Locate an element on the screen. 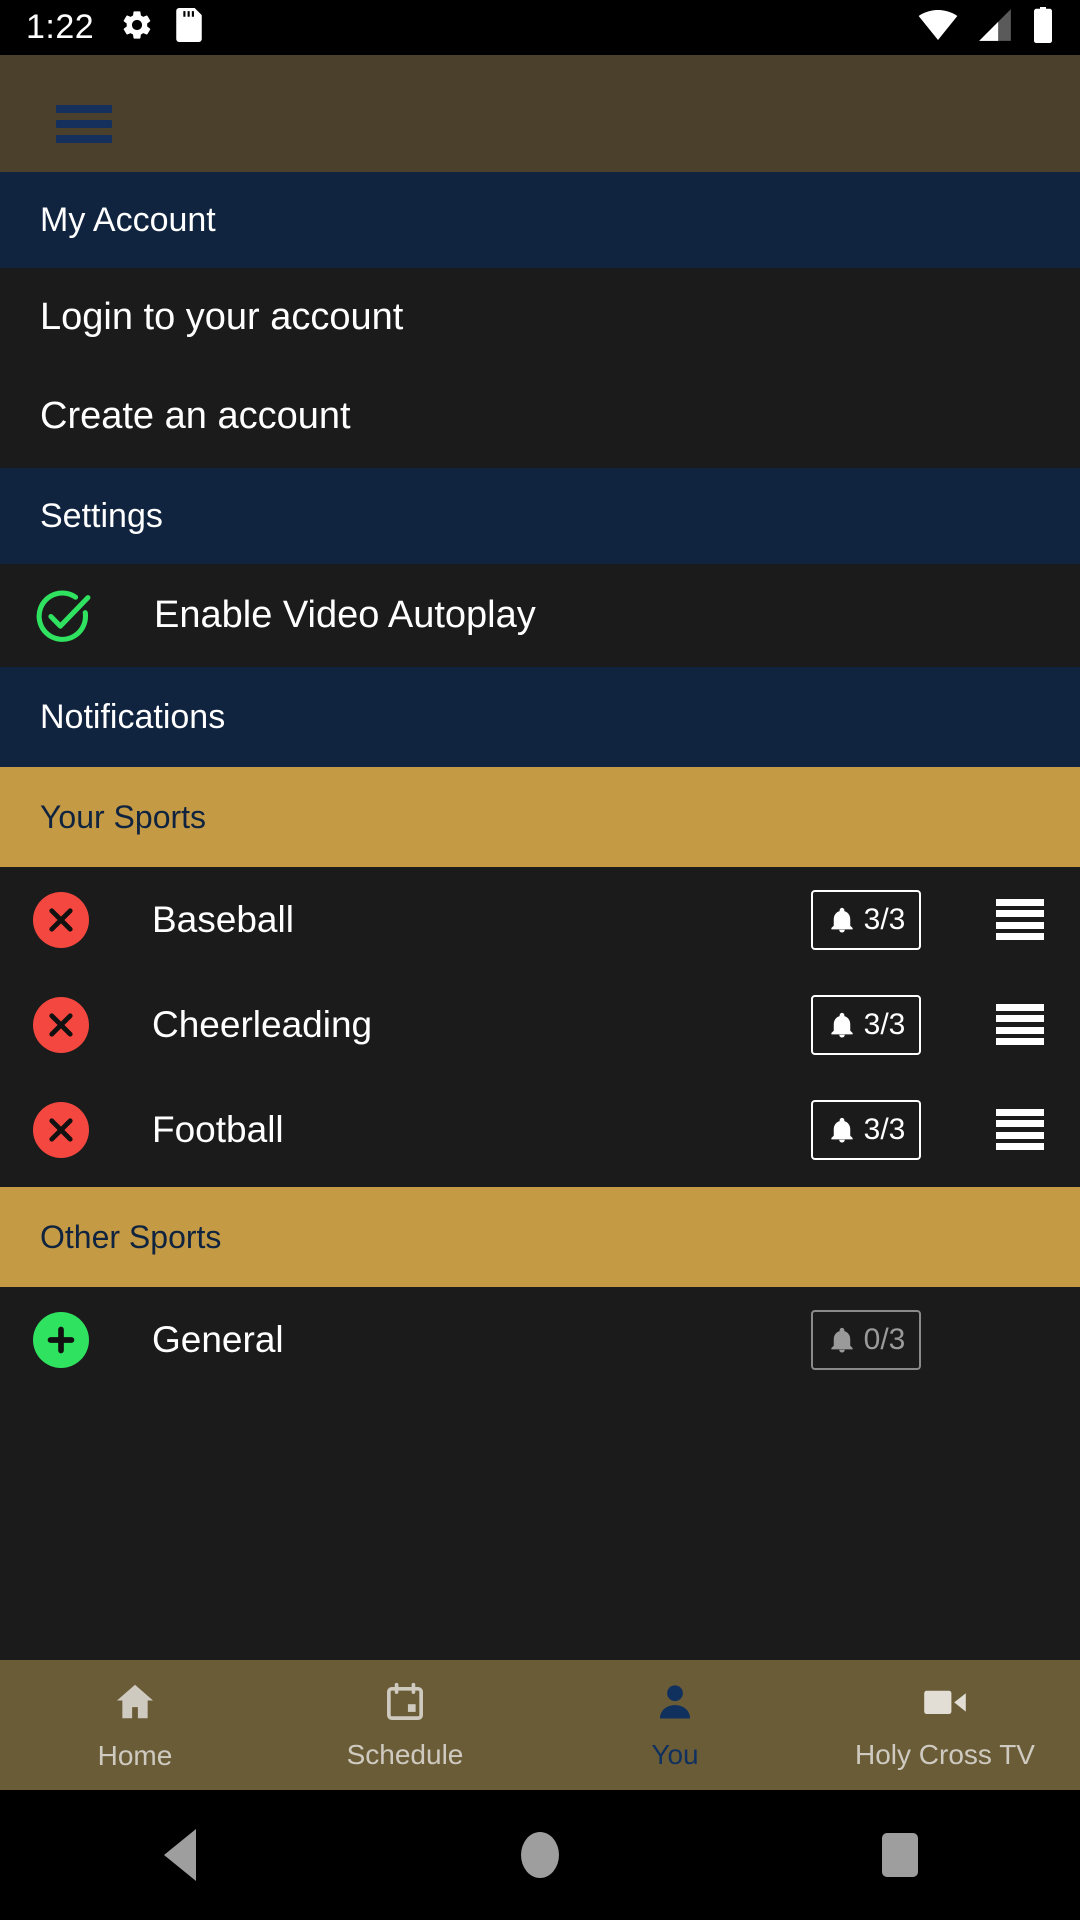 This screenshot has height=1920, width=1080. settings-gear-icon is located at coordinates (137, 27).